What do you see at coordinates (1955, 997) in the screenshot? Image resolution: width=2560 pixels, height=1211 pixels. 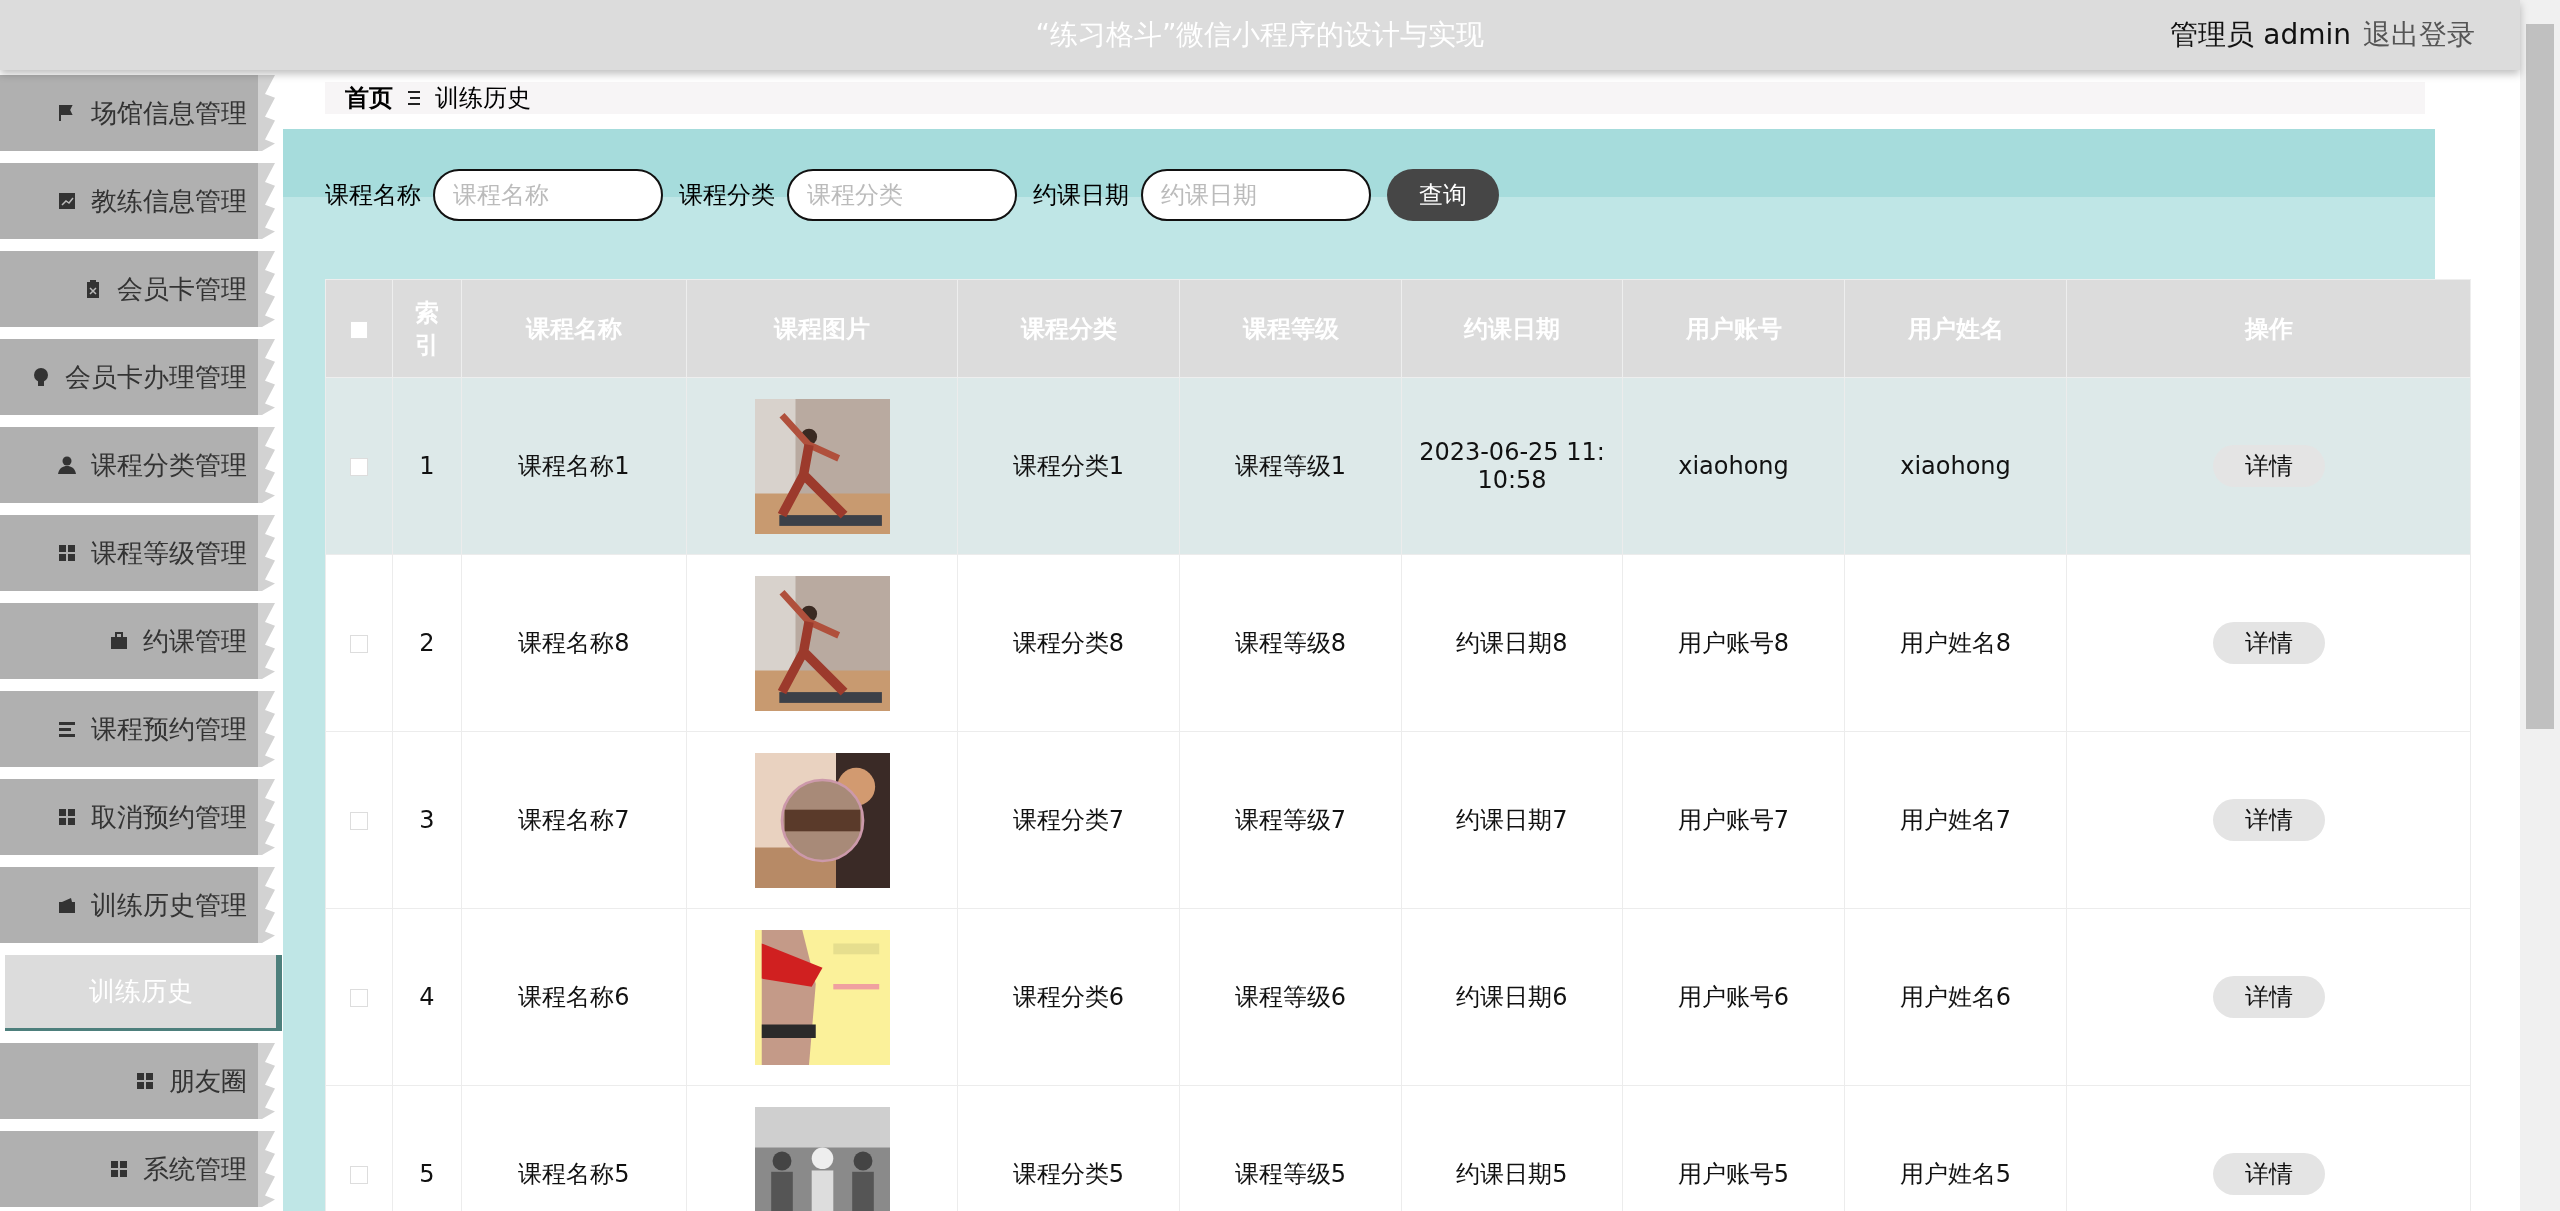 I see `table-cell: 用户姓名6` at bounding box center [1955, 997].